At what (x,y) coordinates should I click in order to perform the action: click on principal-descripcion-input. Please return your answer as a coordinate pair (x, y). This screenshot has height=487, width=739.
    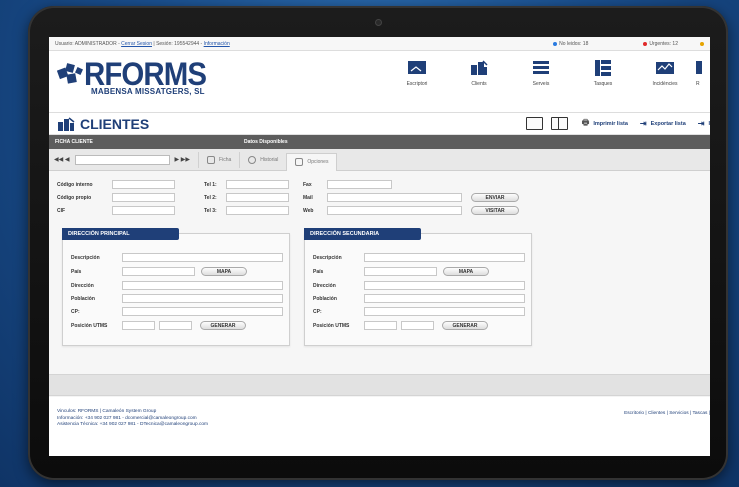
    Looking at the image, I should click on (202, 257).